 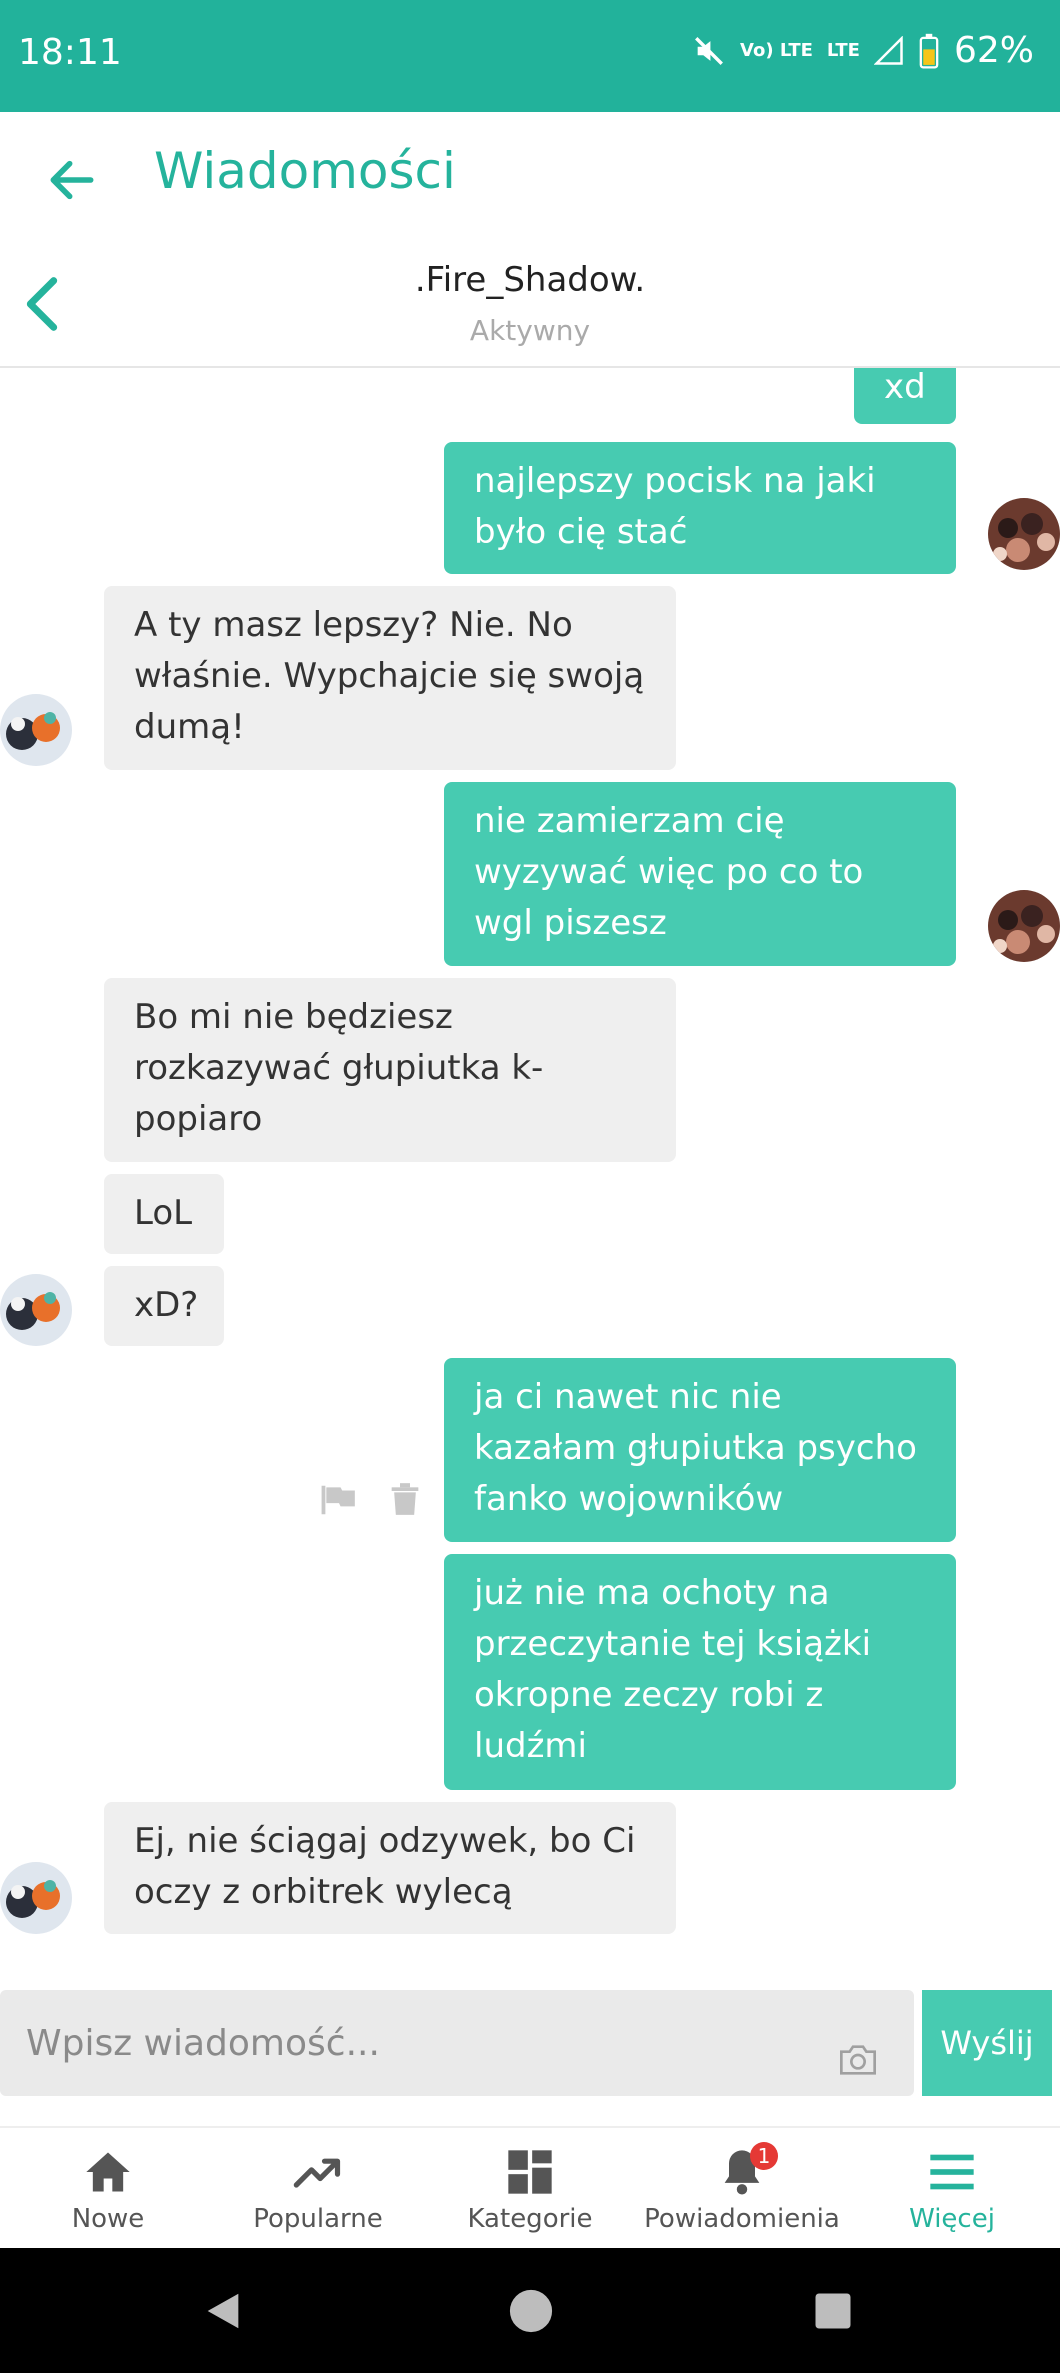 What do you see at coordinates (405, 1499) in the screenshot?
I see `trash-icon` at bounding box center [405, 1499].